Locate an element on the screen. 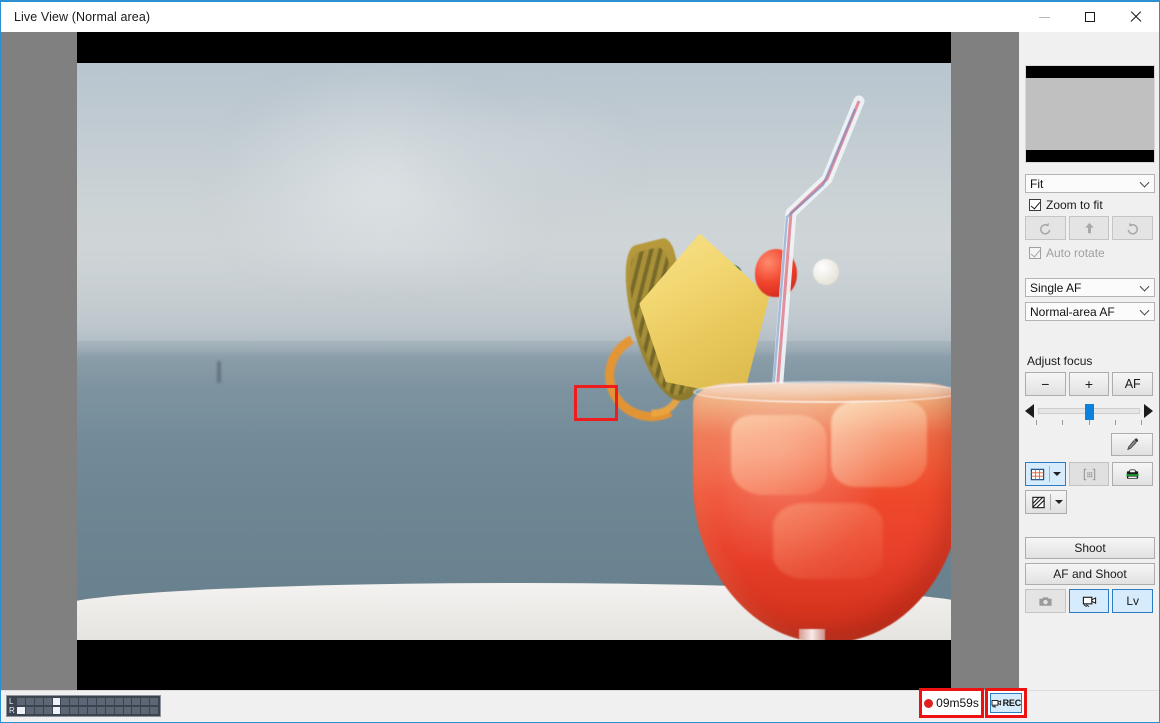 This screenshot has height=723, width=1160. focus-slider is located at coordinates (1089, 411).